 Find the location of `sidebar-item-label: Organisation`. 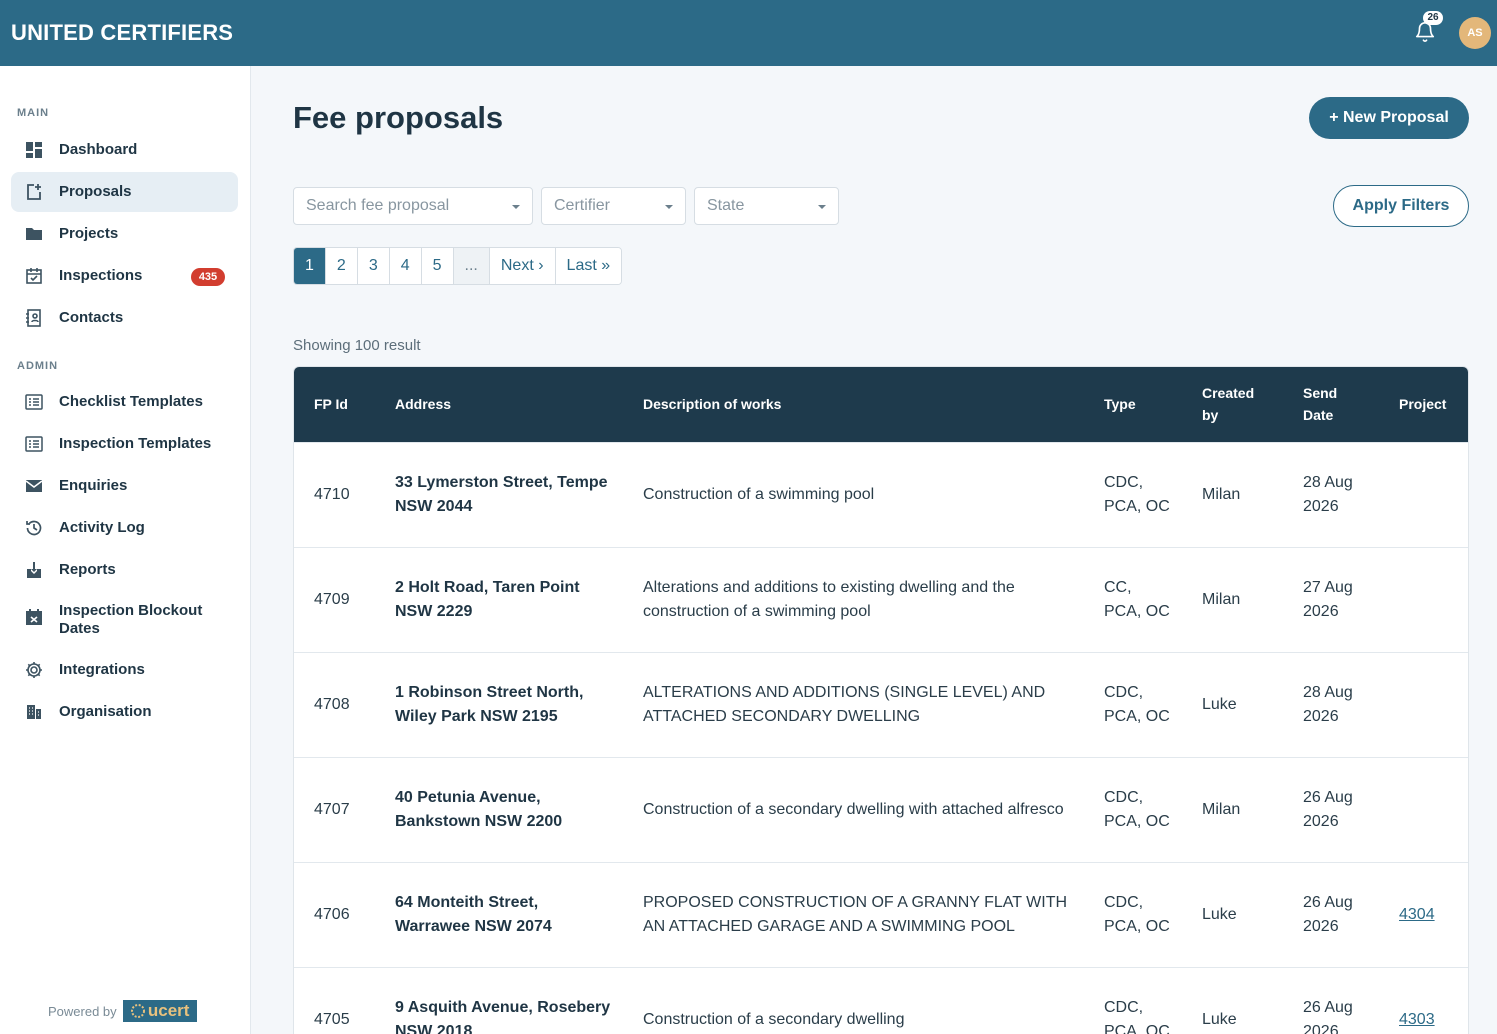

sidebar-item-label: Organisation is located at coordinates (105, 711).